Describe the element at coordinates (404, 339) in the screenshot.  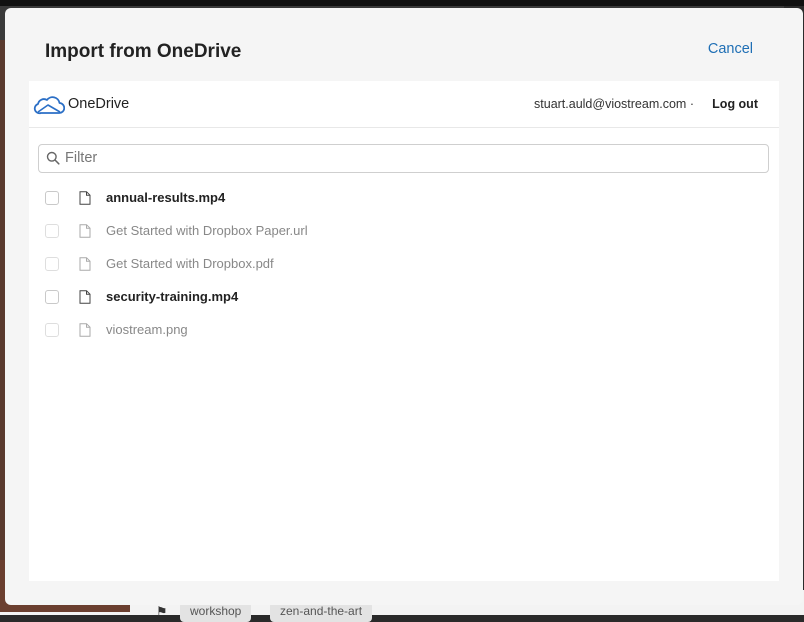
I see `file-row: viostream.png` at that location.